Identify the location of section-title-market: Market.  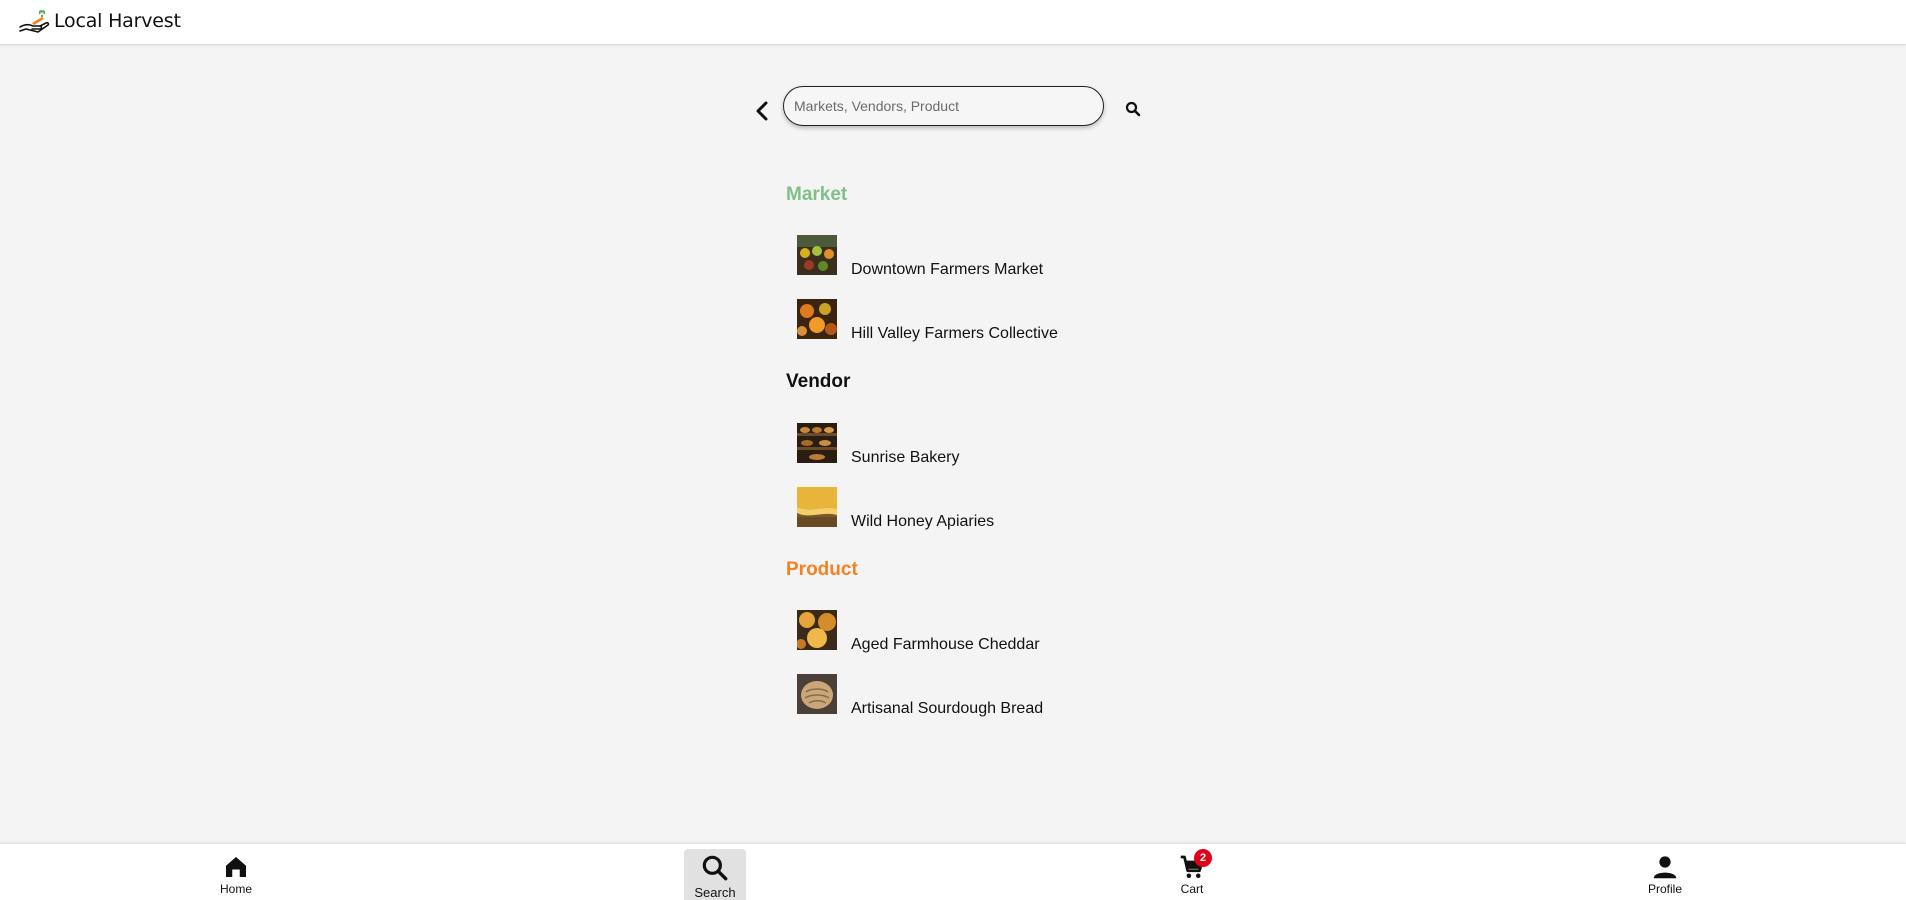
(817, 194).